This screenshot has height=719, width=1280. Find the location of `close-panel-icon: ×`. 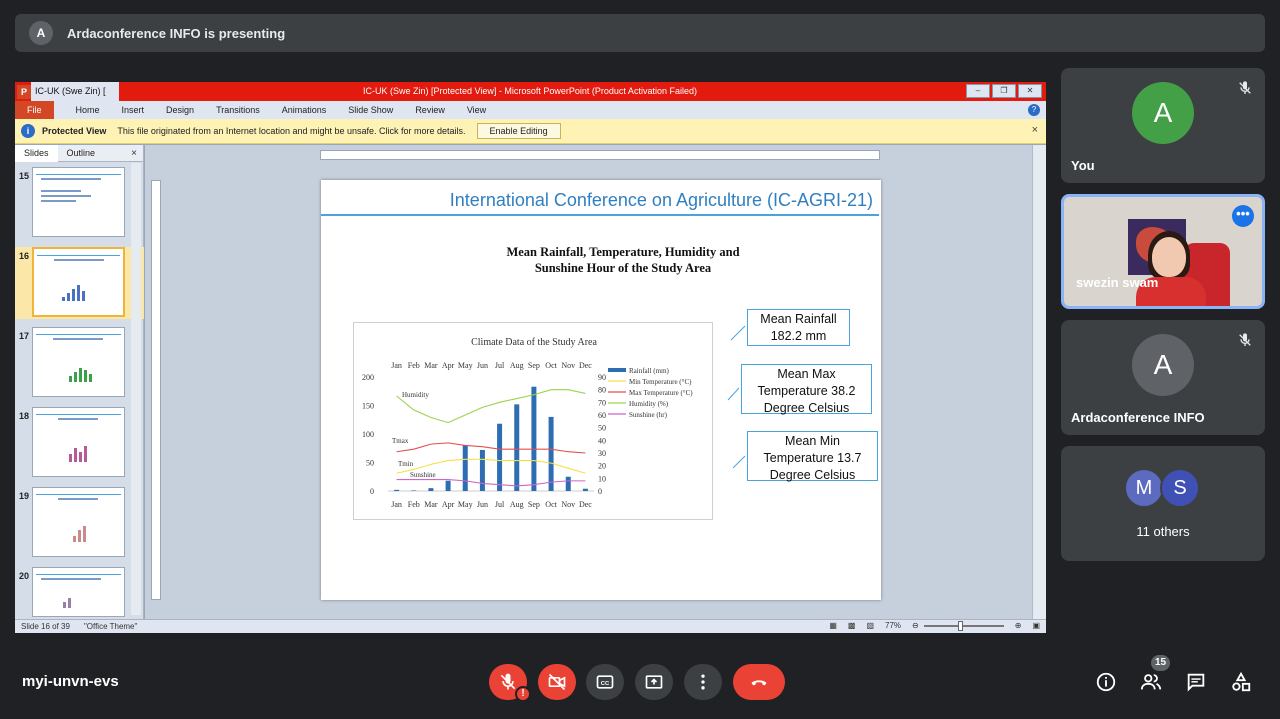

close-panel-icon: × is located at coordinates (134, 153).